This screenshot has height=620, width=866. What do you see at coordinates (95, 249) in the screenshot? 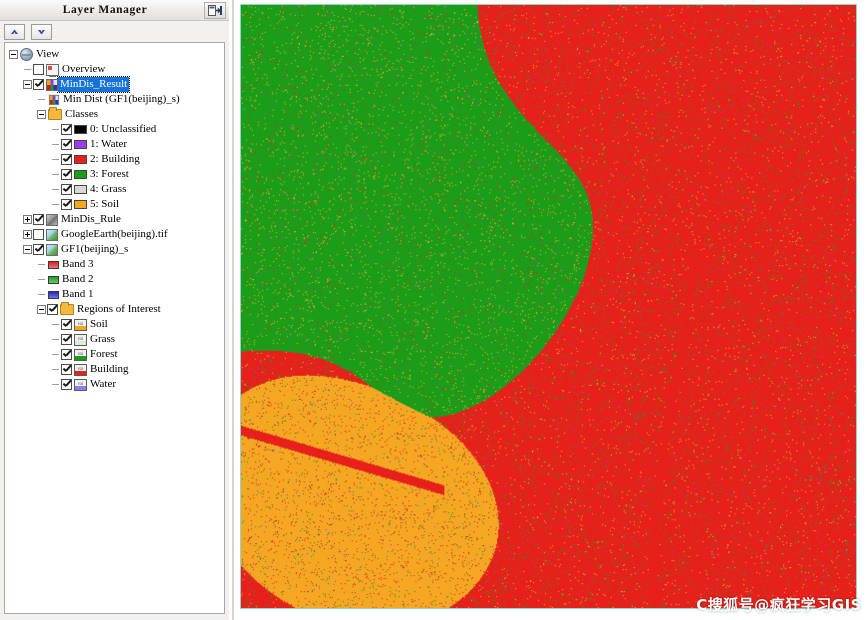
I see `tree-node-gf1-label: GF1(beijing)_s` at bounding box center [95, 249].